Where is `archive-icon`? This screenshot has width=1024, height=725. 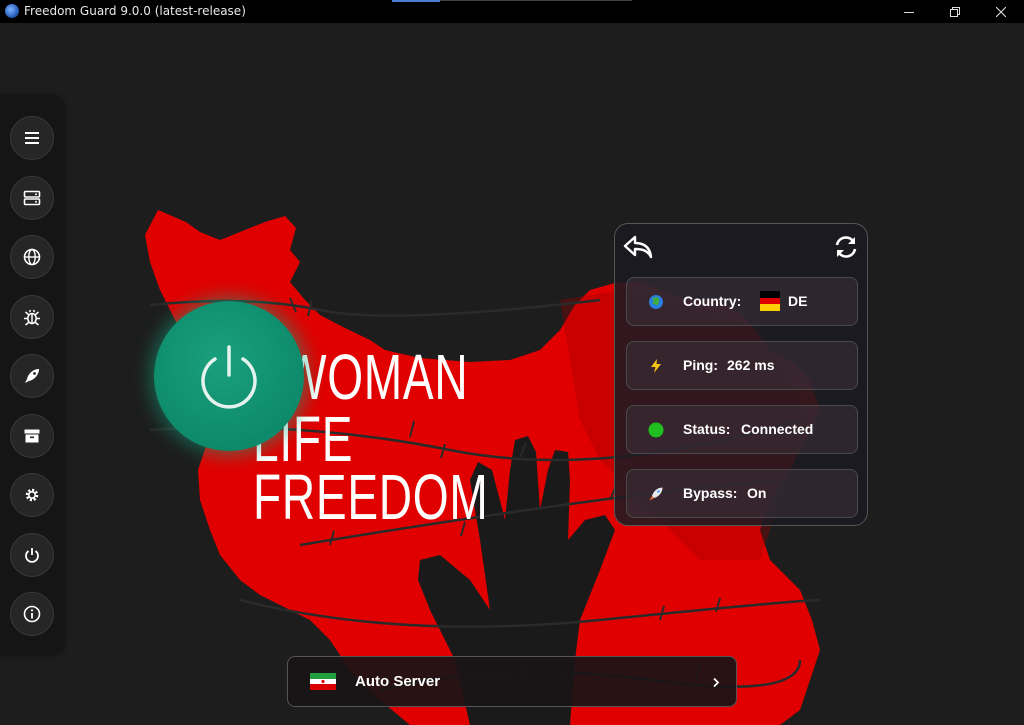
archive-icon is located at coordinates (32, 436).